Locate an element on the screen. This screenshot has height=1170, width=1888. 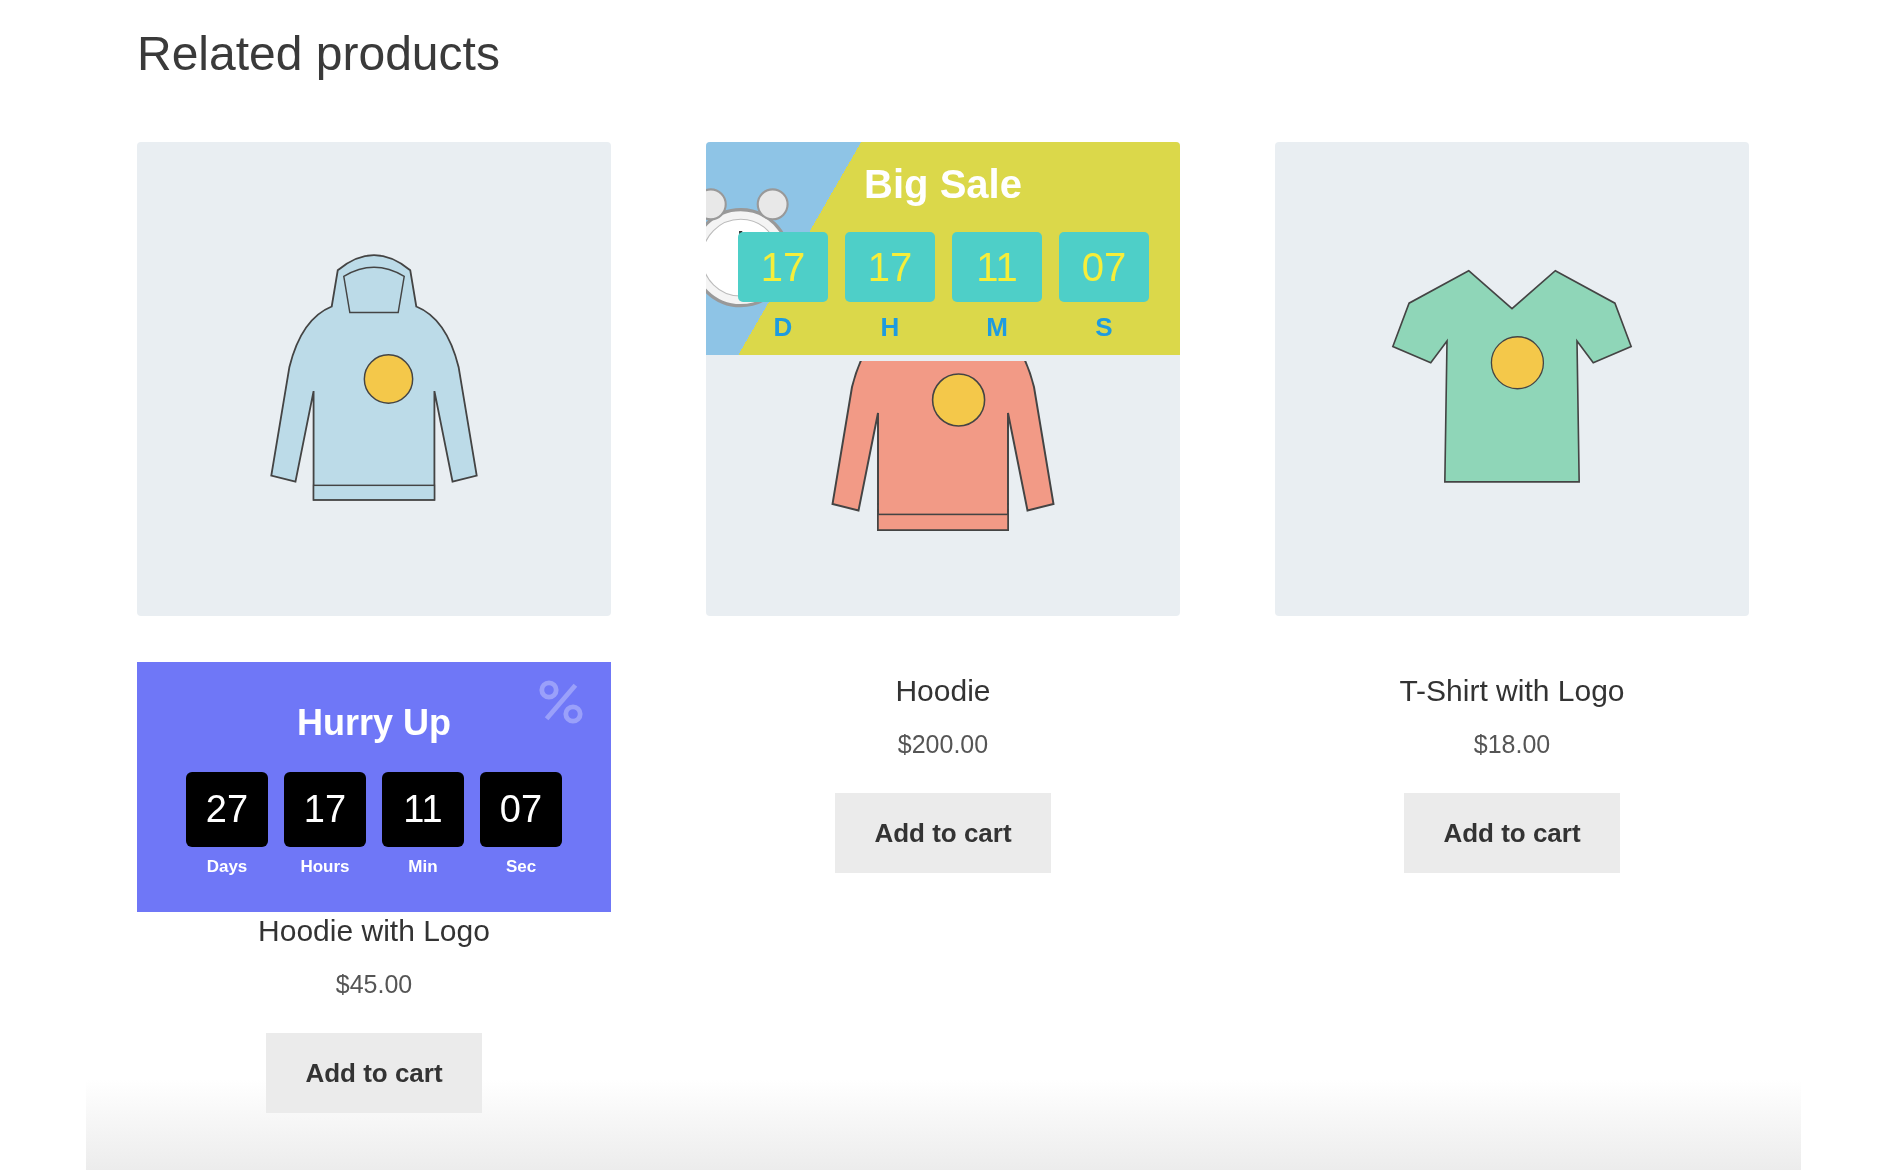
countdown-label: M is located at coordinates (997, 327).